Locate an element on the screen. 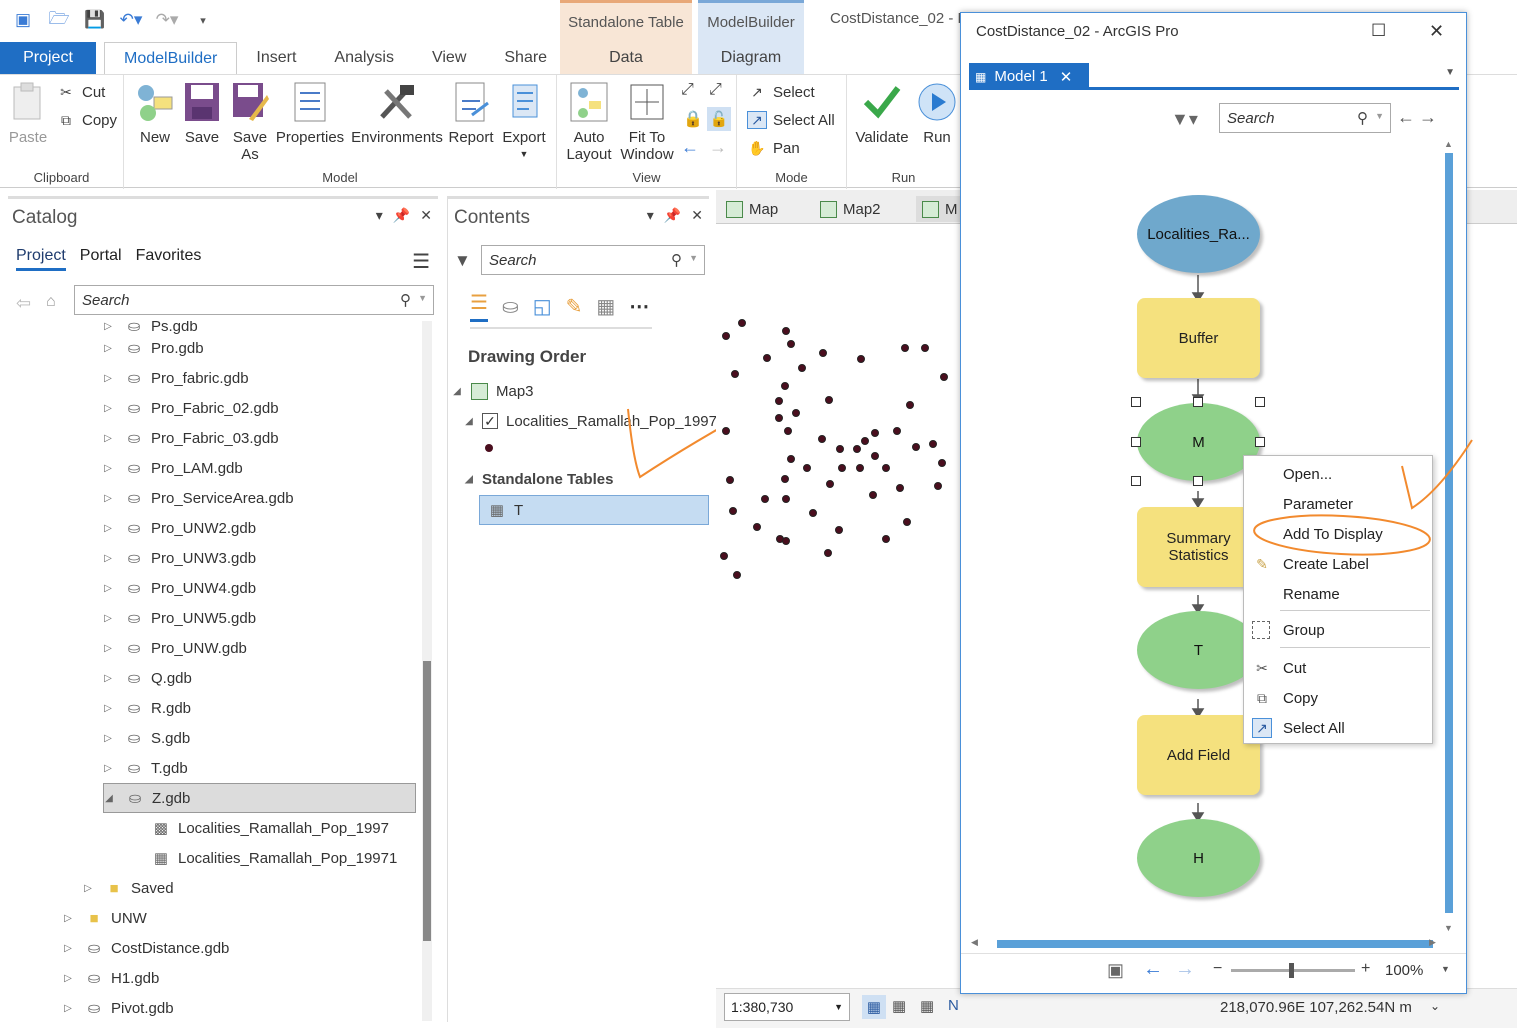 This screenshot has height=1028, width=1517. tab-analysis: Analysis is located at coordinates (364, 58).